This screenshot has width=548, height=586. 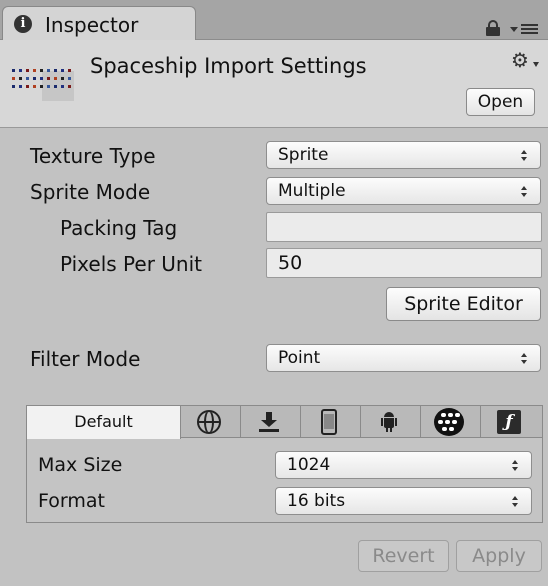 I want to click on flash-icon: ƒ, so click(x=509, y=422).